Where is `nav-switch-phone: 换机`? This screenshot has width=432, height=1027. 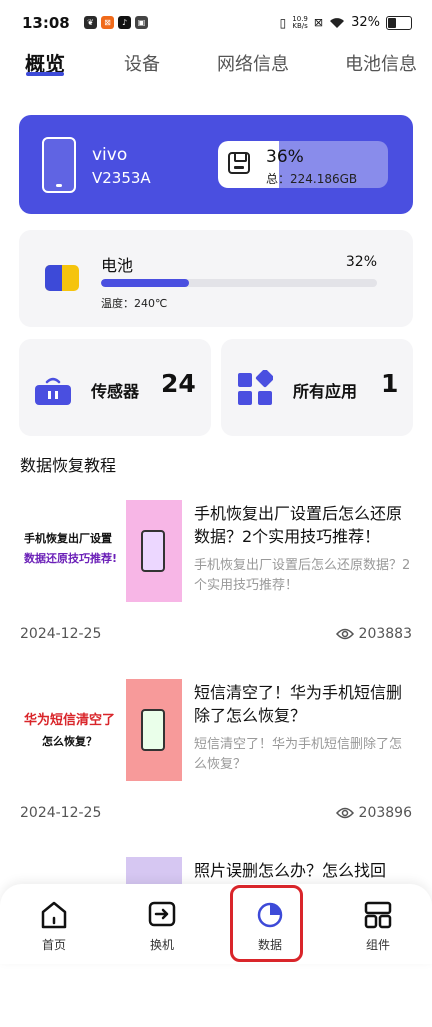
nav-switch-phone: 换机 is located at coordinates (162, 924).